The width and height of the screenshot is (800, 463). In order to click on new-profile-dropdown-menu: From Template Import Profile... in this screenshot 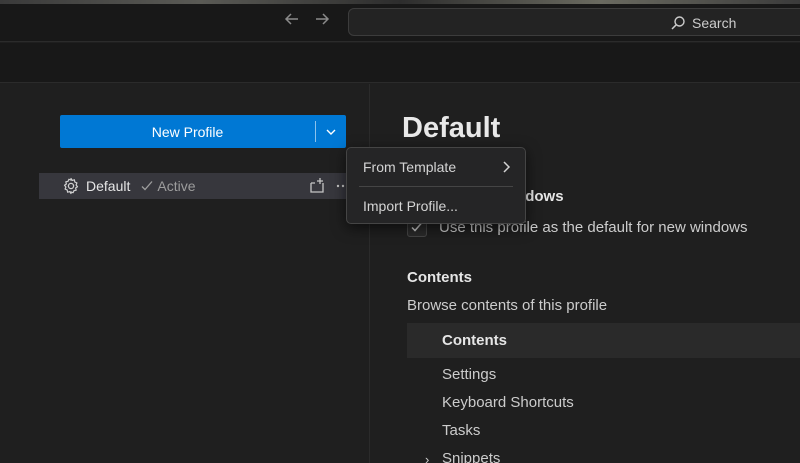, I will do `click(436, 185)`.